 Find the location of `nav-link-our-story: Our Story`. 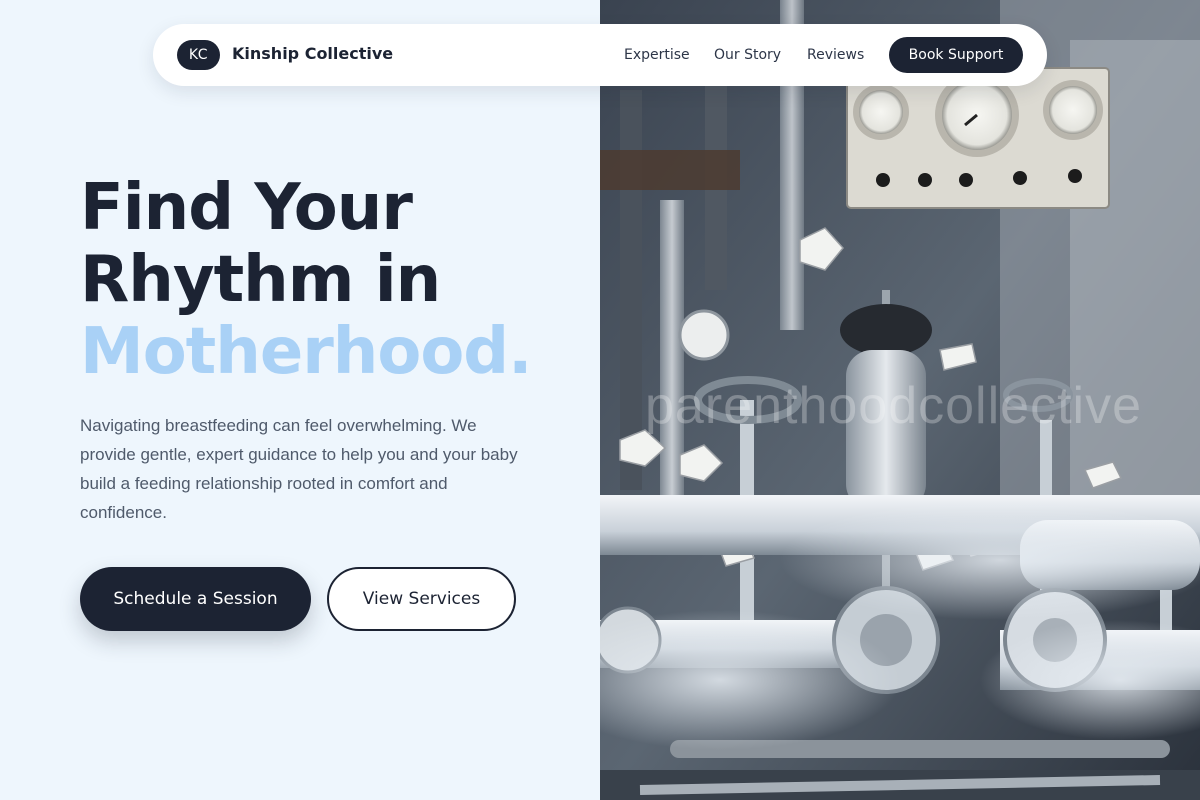

nav-link-our-story: Our Story is located at coordinates (747, 55).